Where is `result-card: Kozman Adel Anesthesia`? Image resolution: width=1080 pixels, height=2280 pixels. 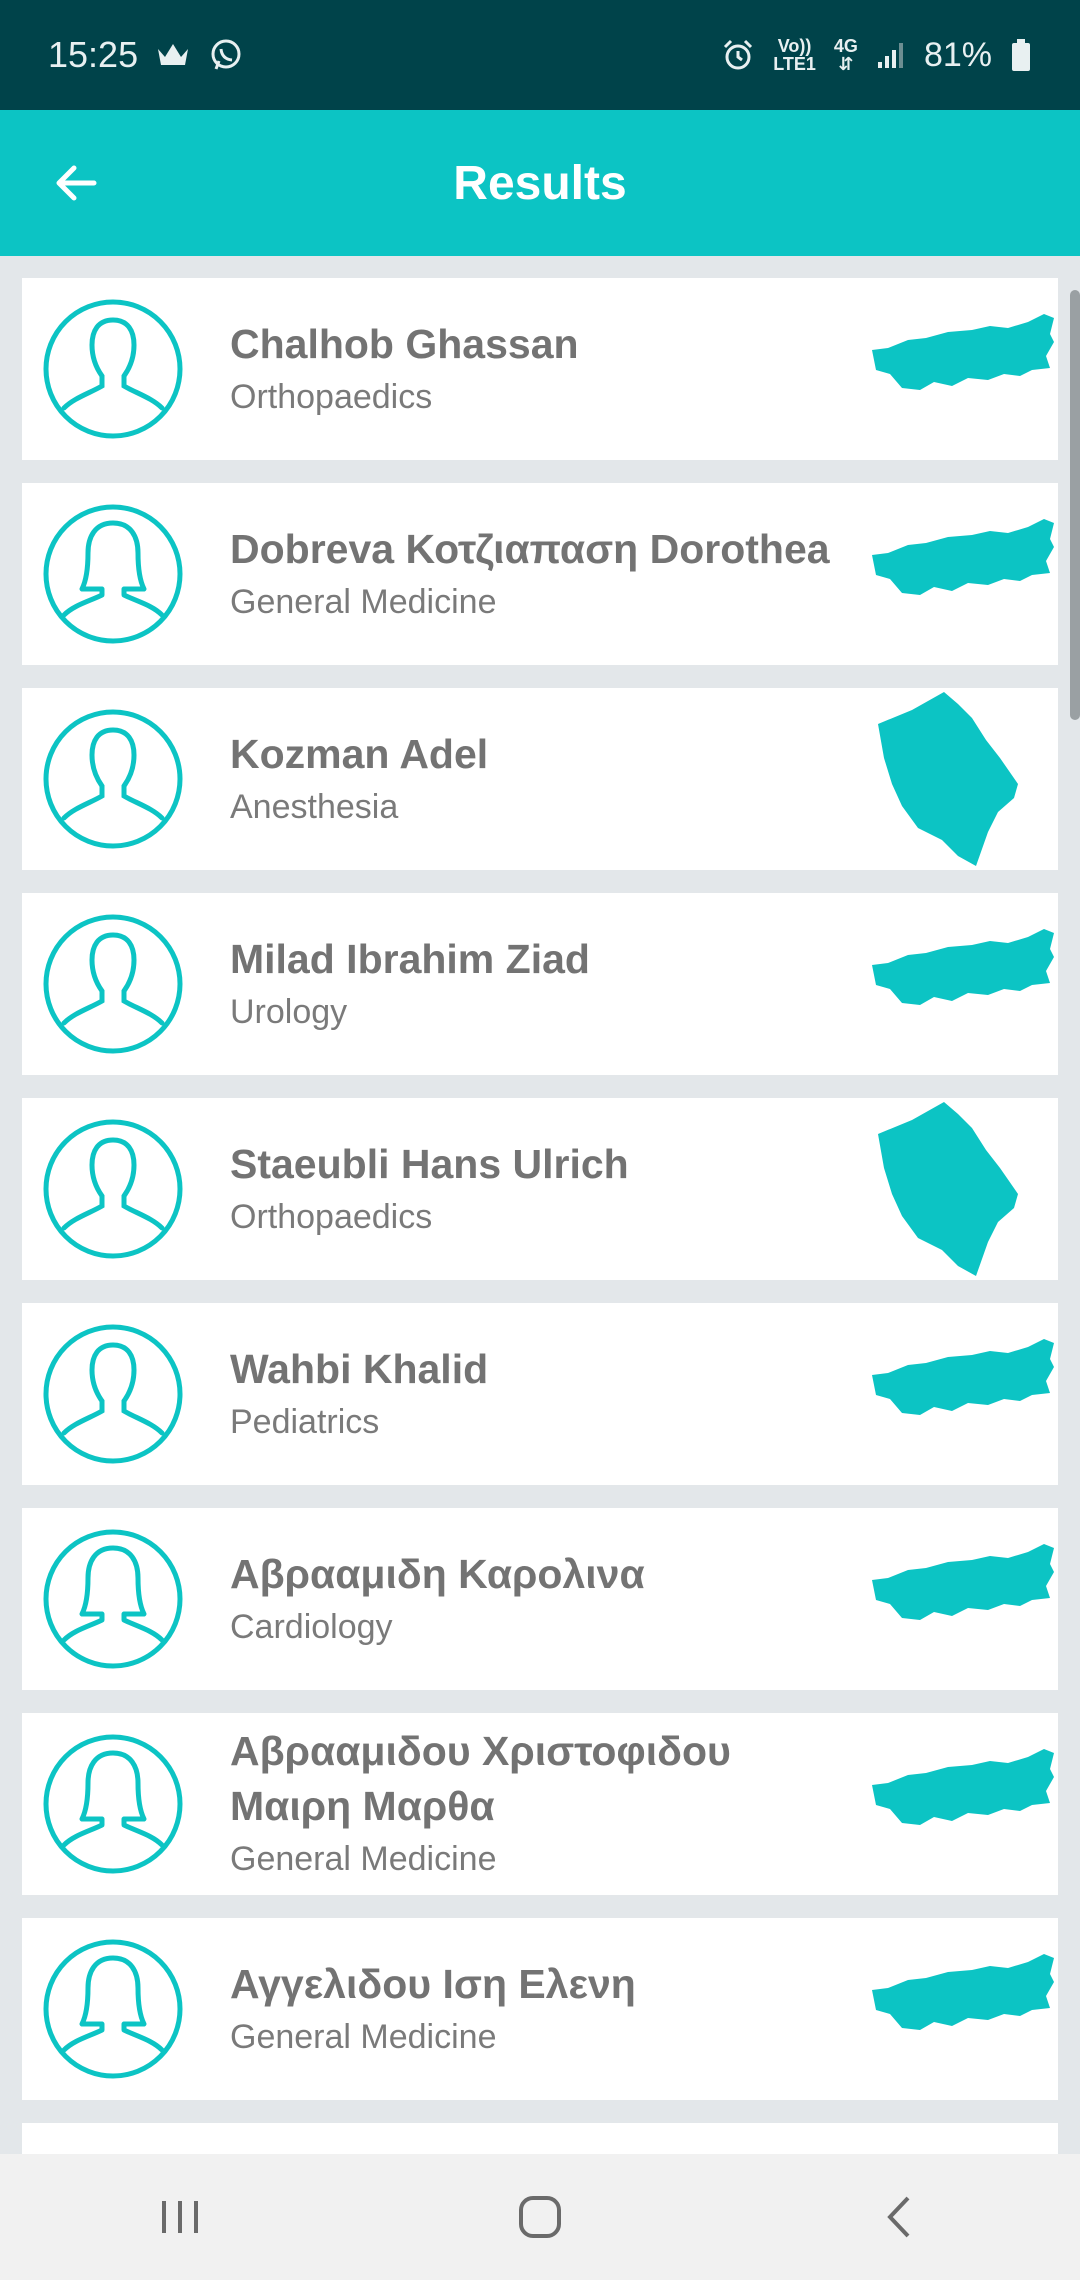
result-card: Kozman Adel Anesthesia is located at coordinates (540, 779).